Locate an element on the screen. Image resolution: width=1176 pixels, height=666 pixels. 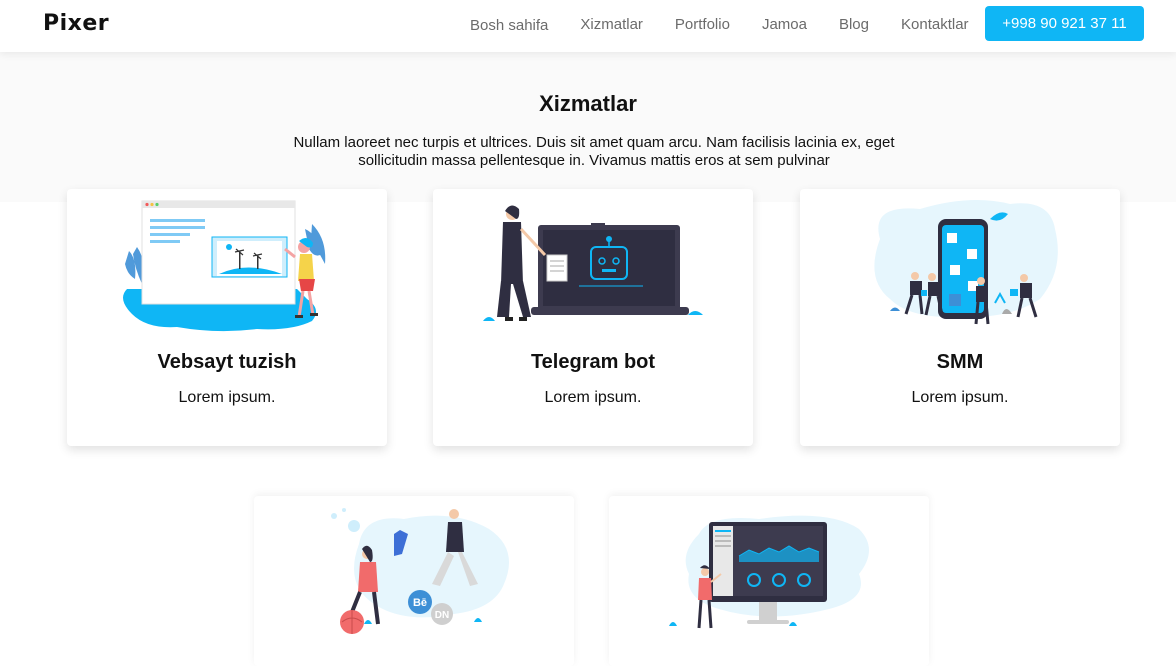
service-card-analytics is located at coordinates (769, 581).